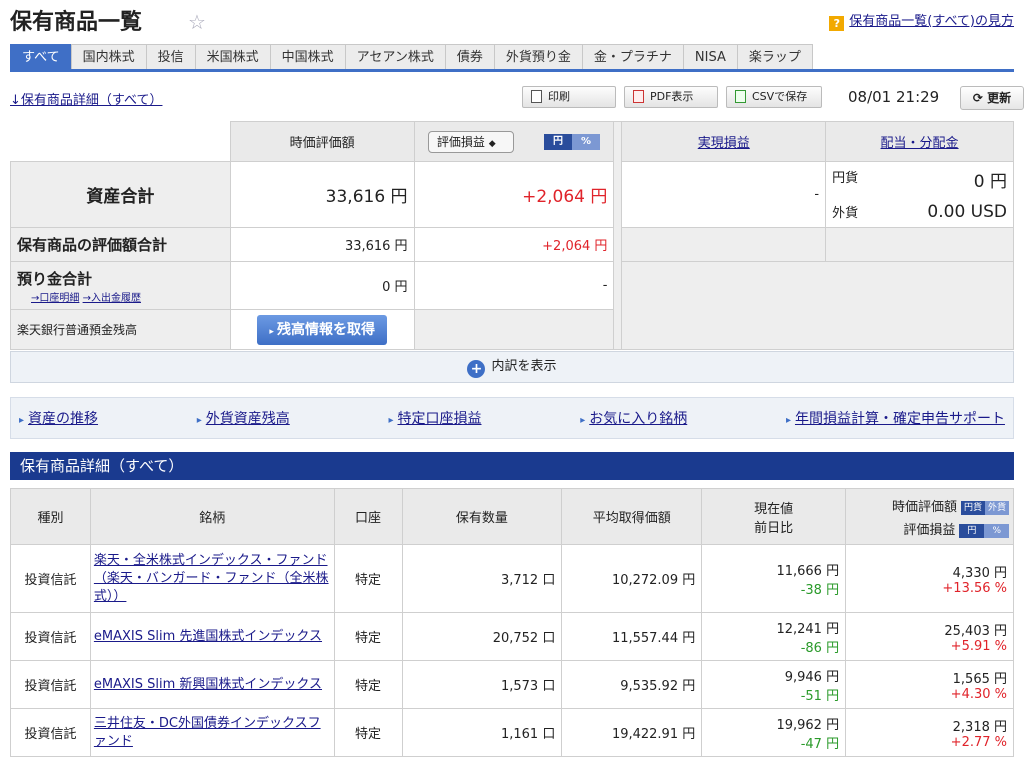  What do you see at coordinates (774, 528) in the screenshot?
I see `col-change-label: 前日比` at bounding box center [774, 528].